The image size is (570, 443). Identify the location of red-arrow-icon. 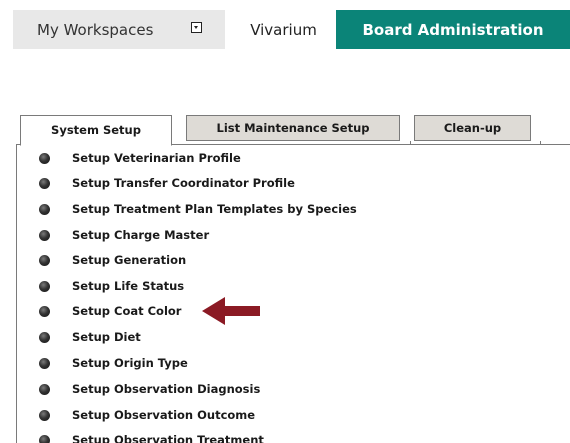
(231, 311).